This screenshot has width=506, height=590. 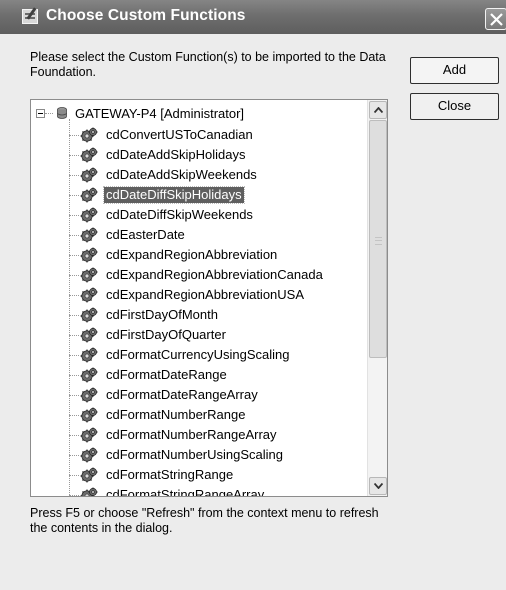 What do you see at coordinates (253, 17) in the screenshot?
I see `title-bar: Choose Custom Functions` at bounding box center [253, 17].